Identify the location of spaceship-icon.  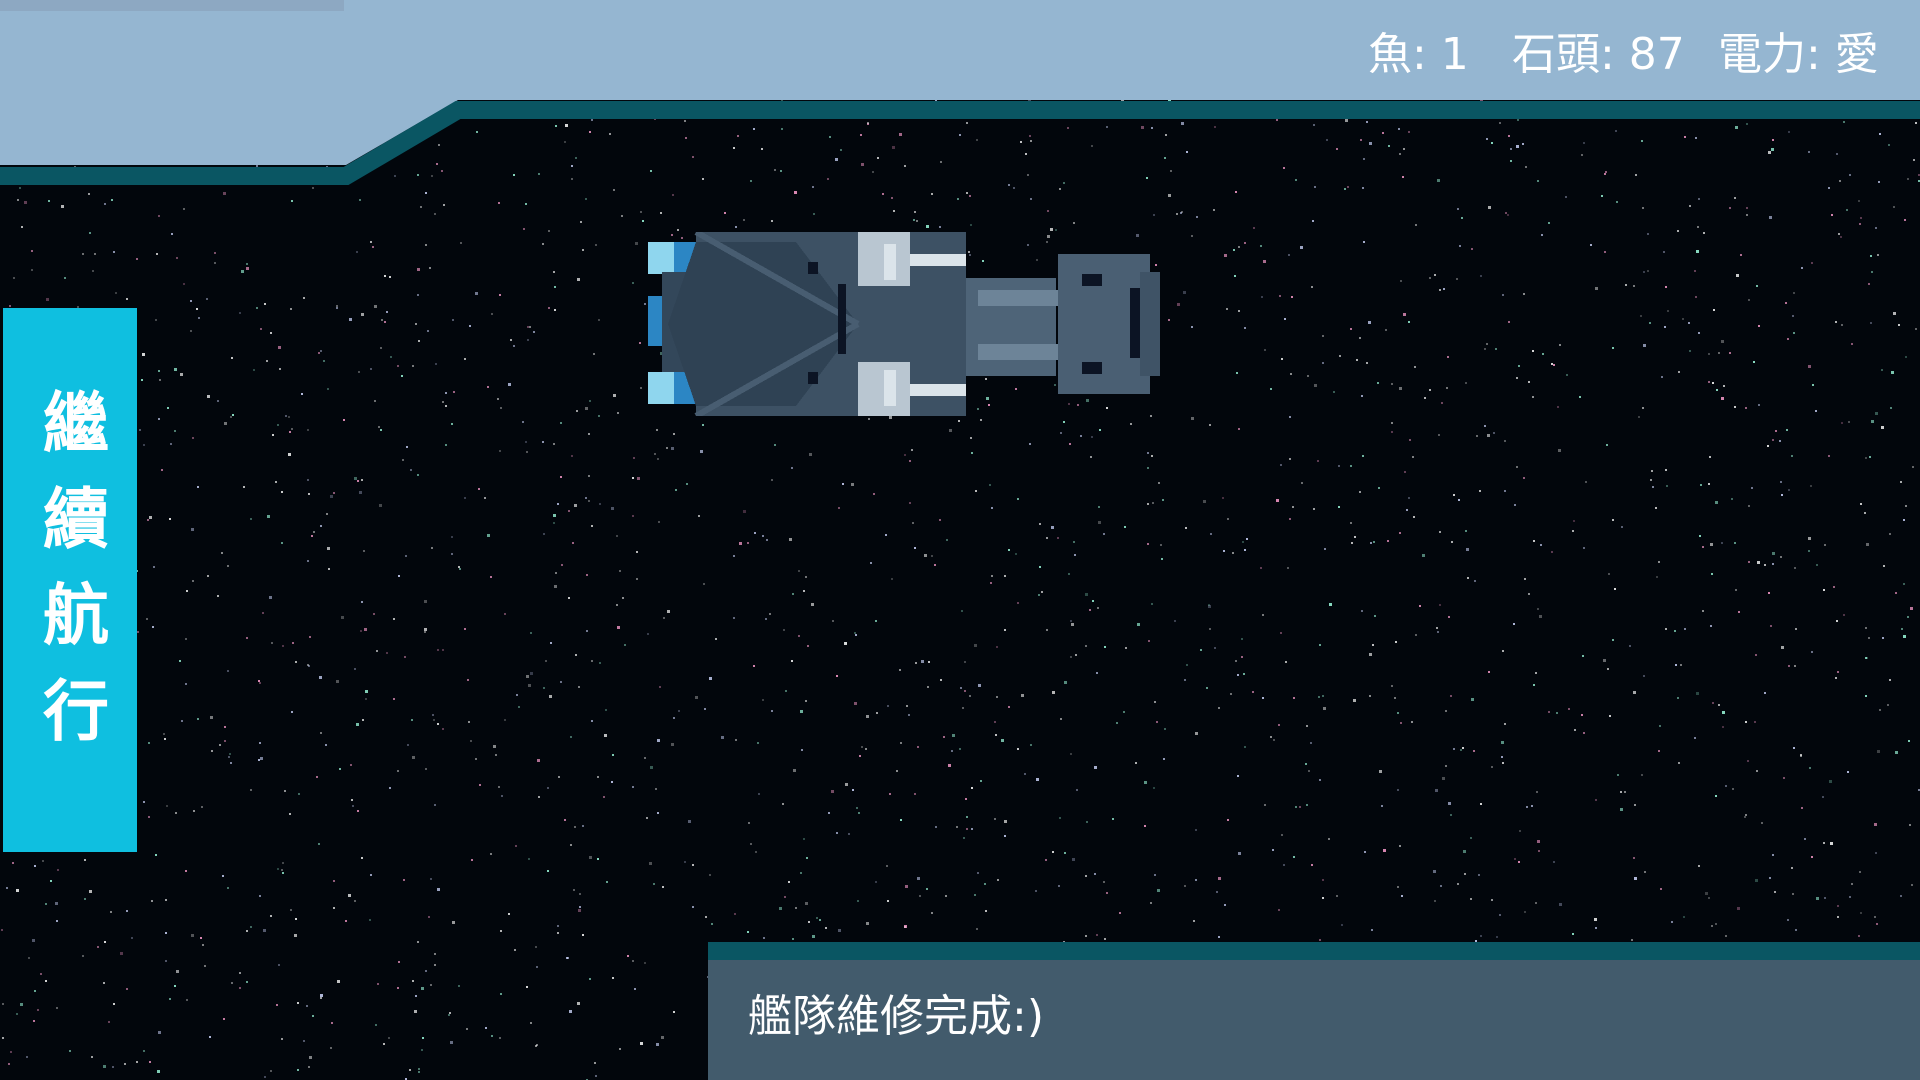
(904, 324).